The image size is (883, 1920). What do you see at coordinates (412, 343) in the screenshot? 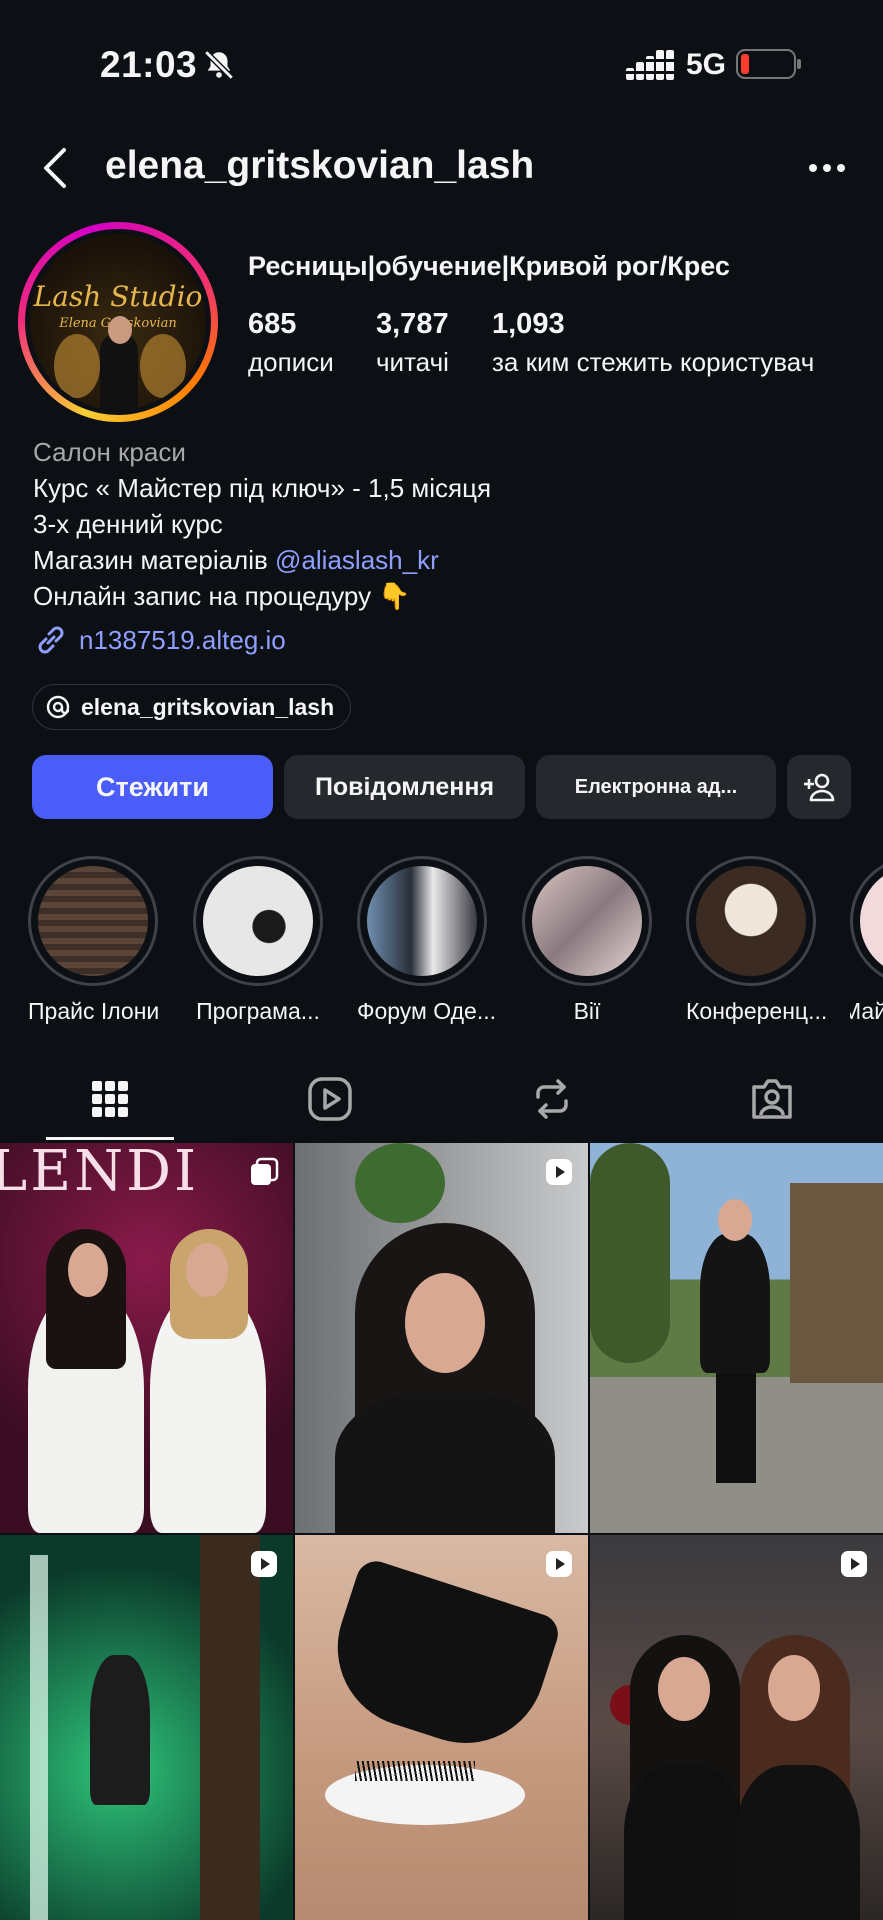
I see `stat-followers: 3,787 читачі` at bounding box center [412, 343].